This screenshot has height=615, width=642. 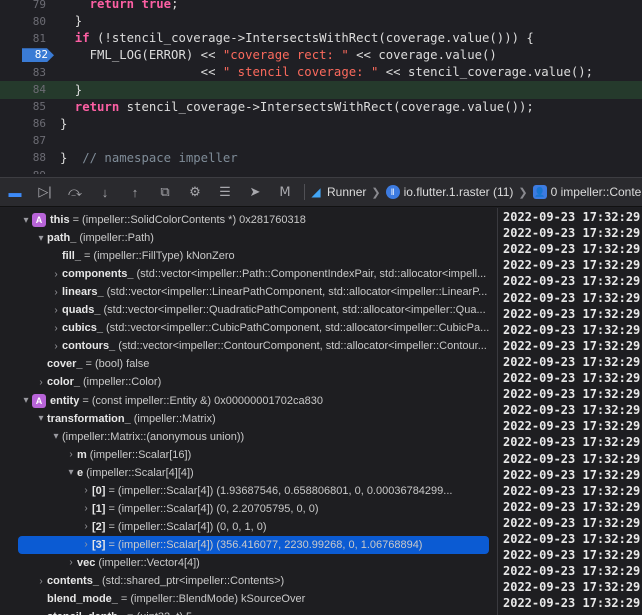 What do you see at coordinates (422, 55) in the screenshot?
I see `code-token: << coverage.value()` at bounding box center [422, 55].